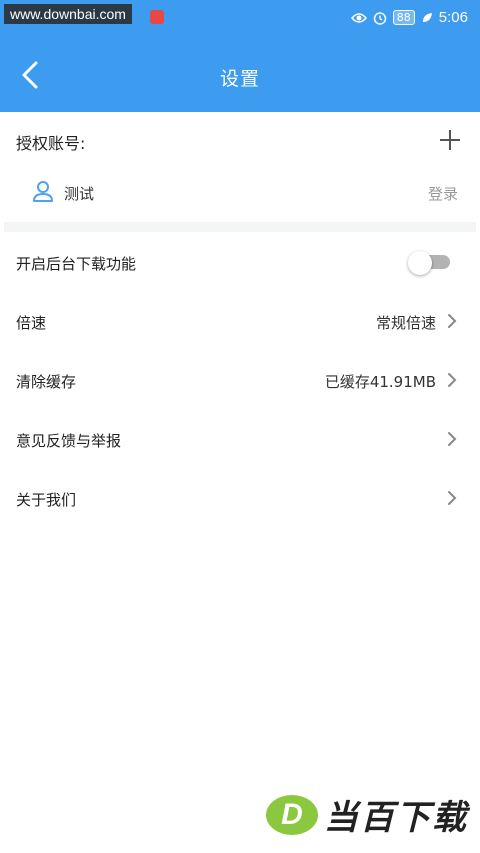 This screenshot has height=853, width=480. I want to click on app-notification-icon, so click(157, 17).